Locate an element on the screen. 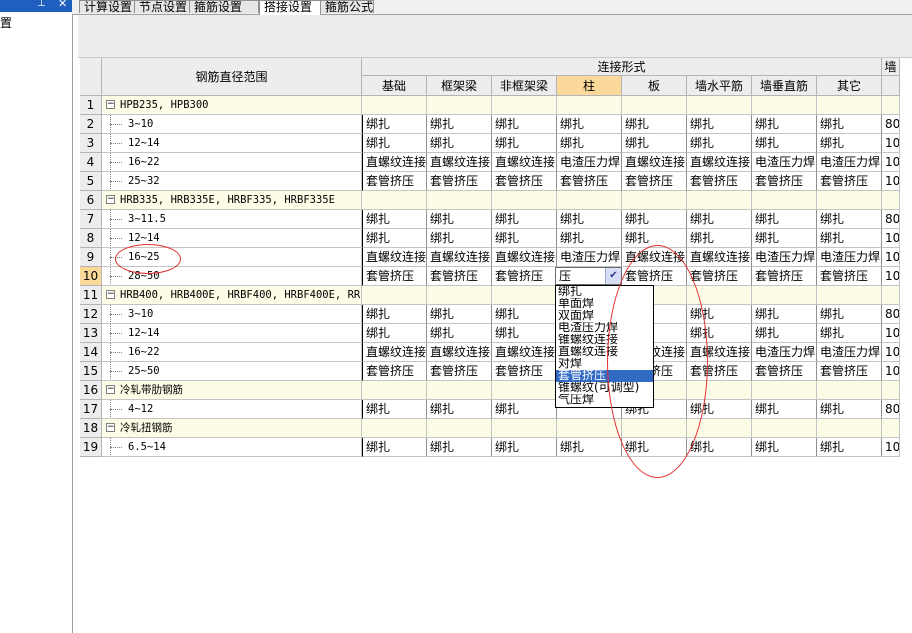 The image size is (912, 633). range-label: 4~12 is located at coordinates (232, 409).